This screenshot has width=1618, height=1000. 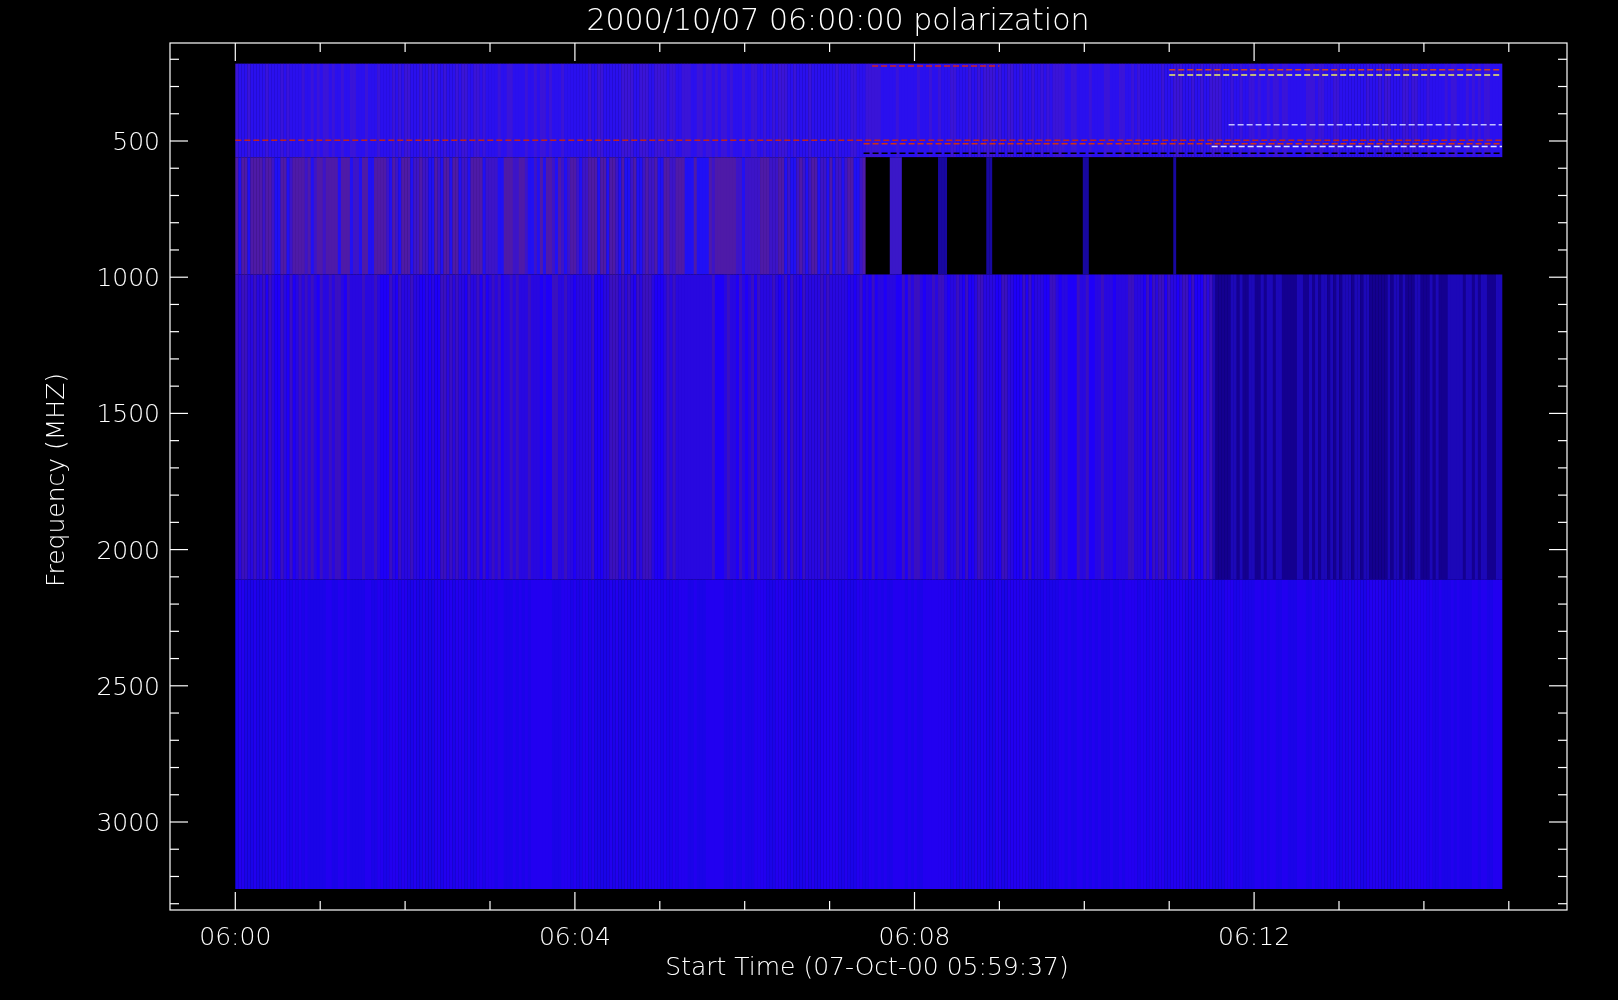 What do you see at coordinates (235, 936) in the screenshot?
I see `x-tick-label: 06:00` at bounding box center [235, 936].